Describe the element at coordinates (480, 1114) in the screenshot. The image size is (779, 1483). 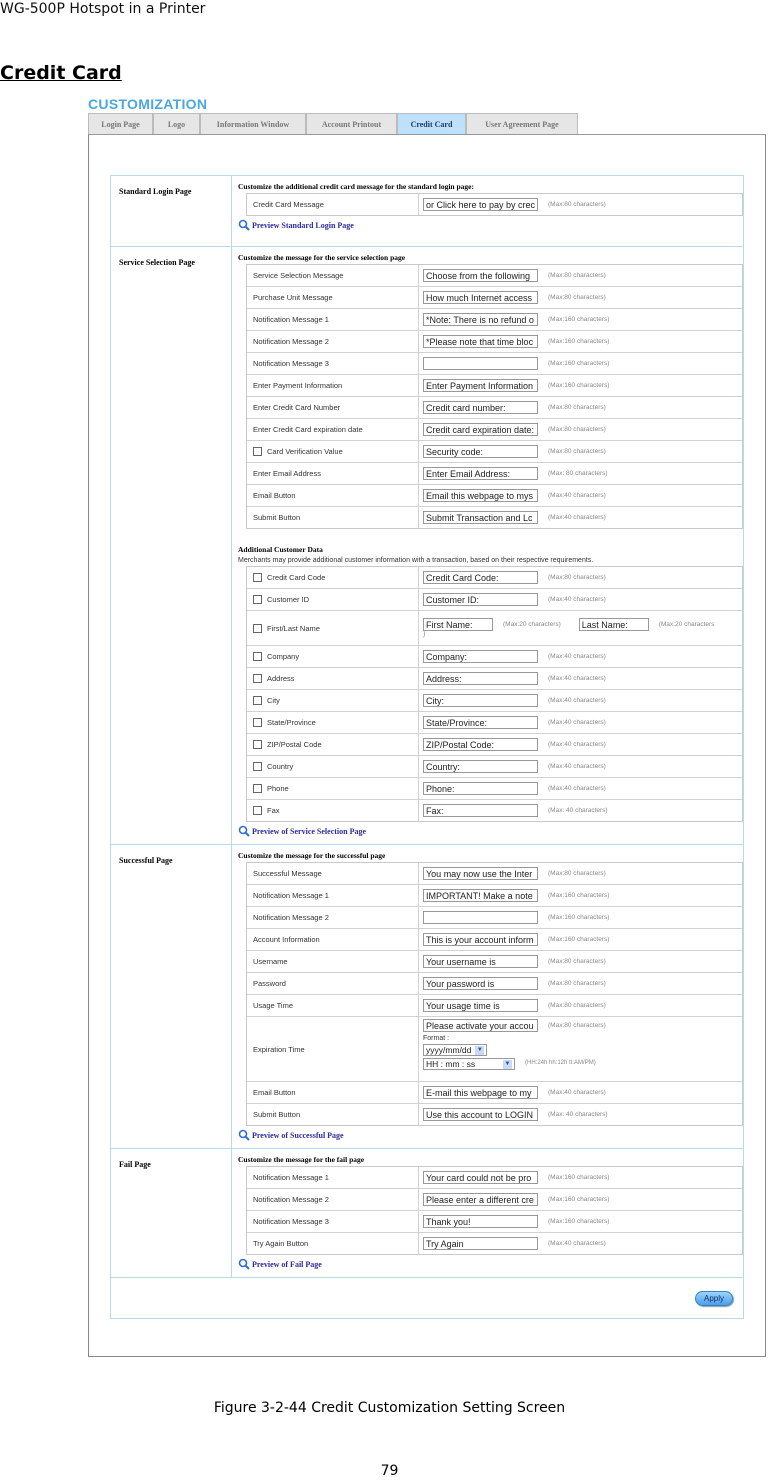
I see `field-input: Use this account to LOGIN` at that location.